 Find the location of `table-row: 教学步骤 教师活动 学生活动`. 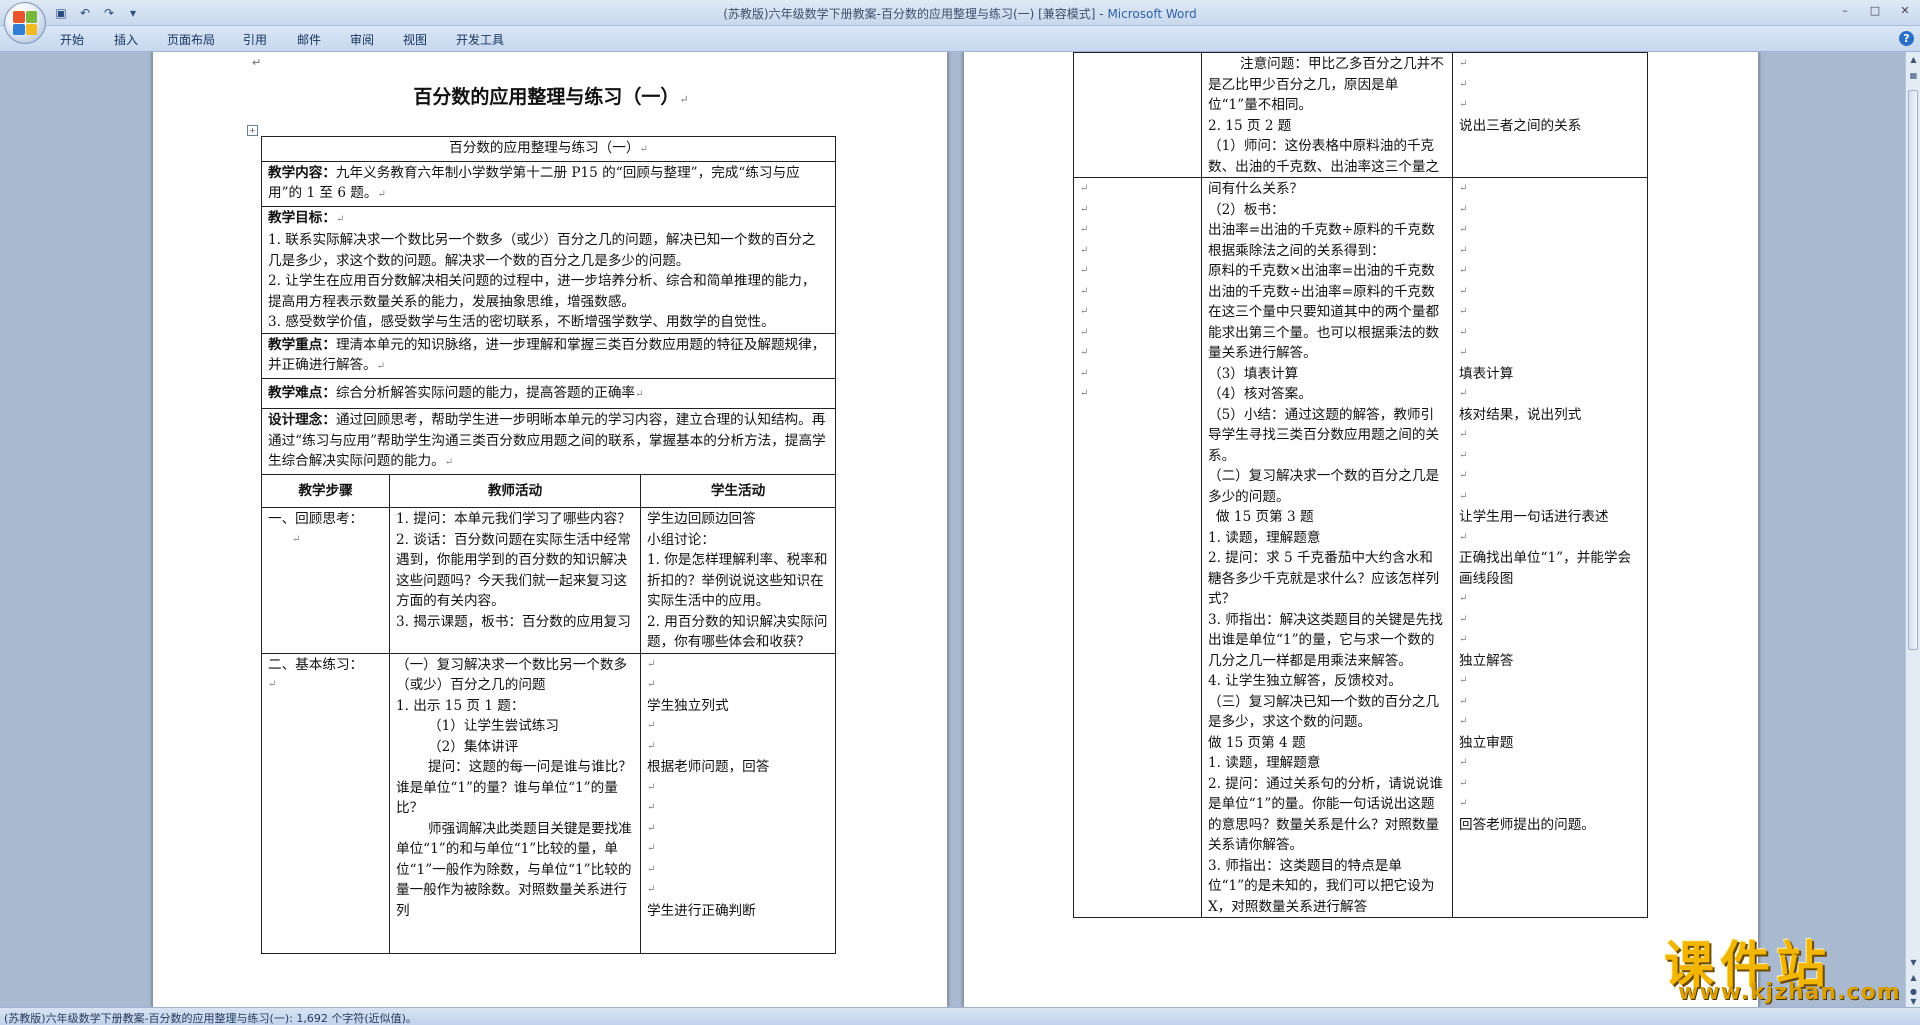

table-row: 教学步骤 教师活动 学生活动 is located at coordinates (549, 490).